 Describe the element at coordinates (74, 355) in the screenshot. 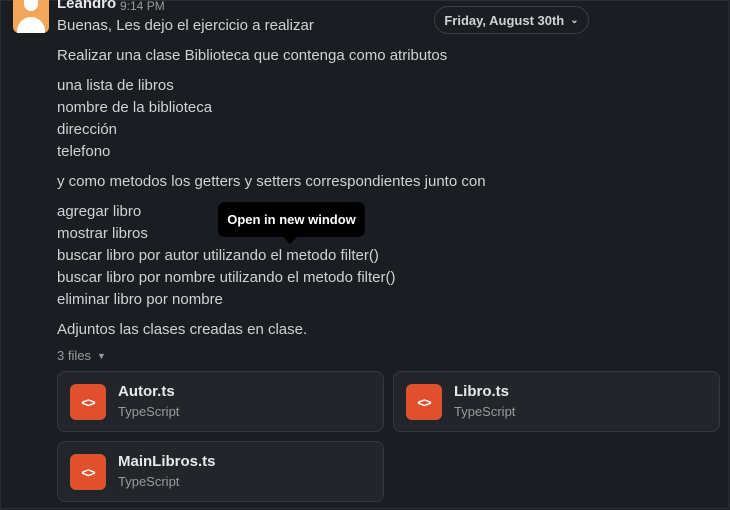

I see `files-count-label: 3 files` at that location.